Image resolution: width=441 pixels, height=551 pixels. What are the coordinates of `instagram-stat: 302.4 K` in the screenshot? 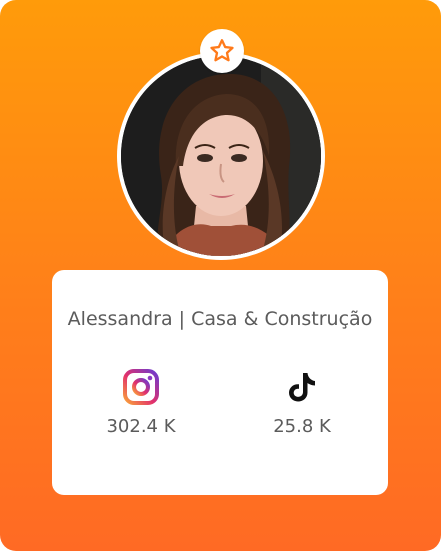 It's located at (141, 402).